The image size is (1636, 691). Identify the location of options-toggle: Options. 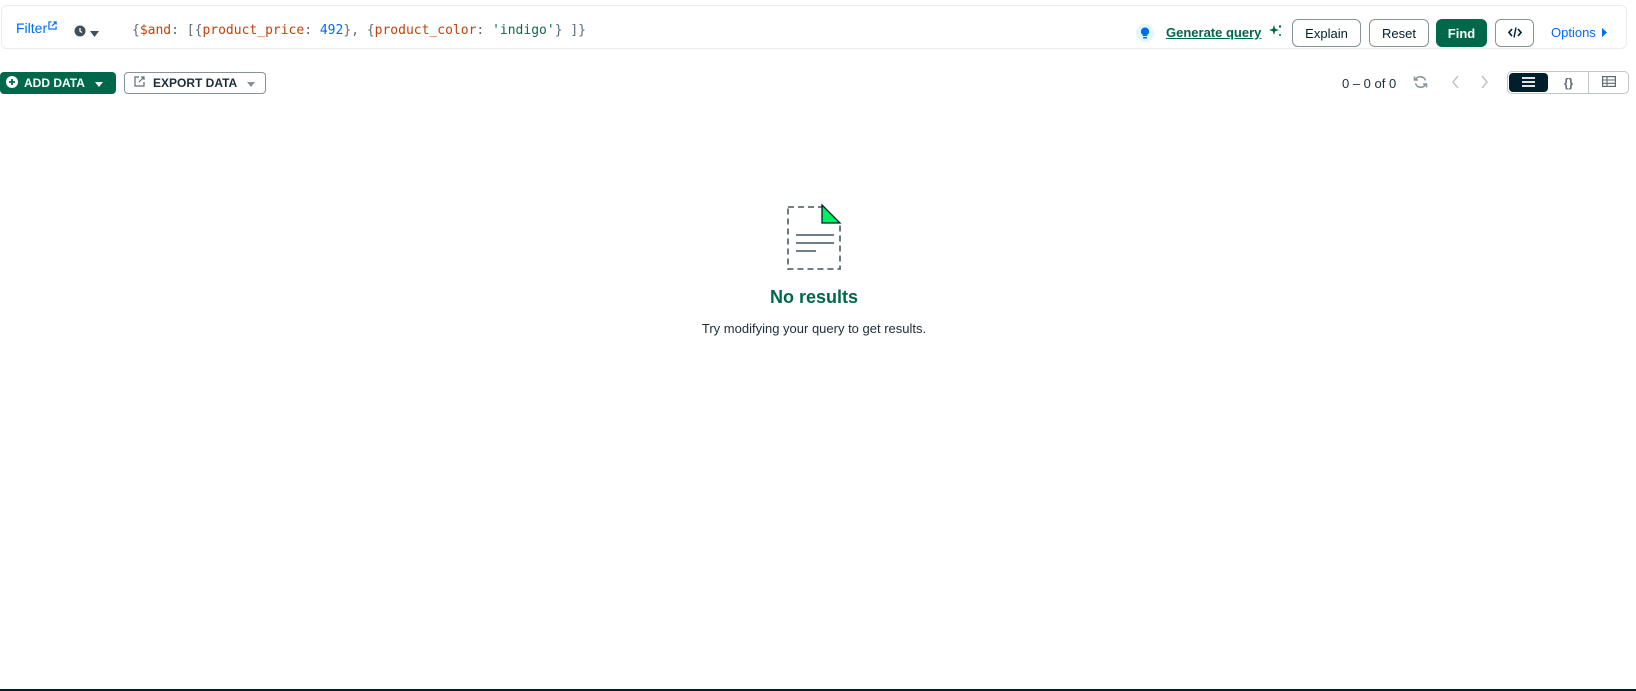
(1579, 32).